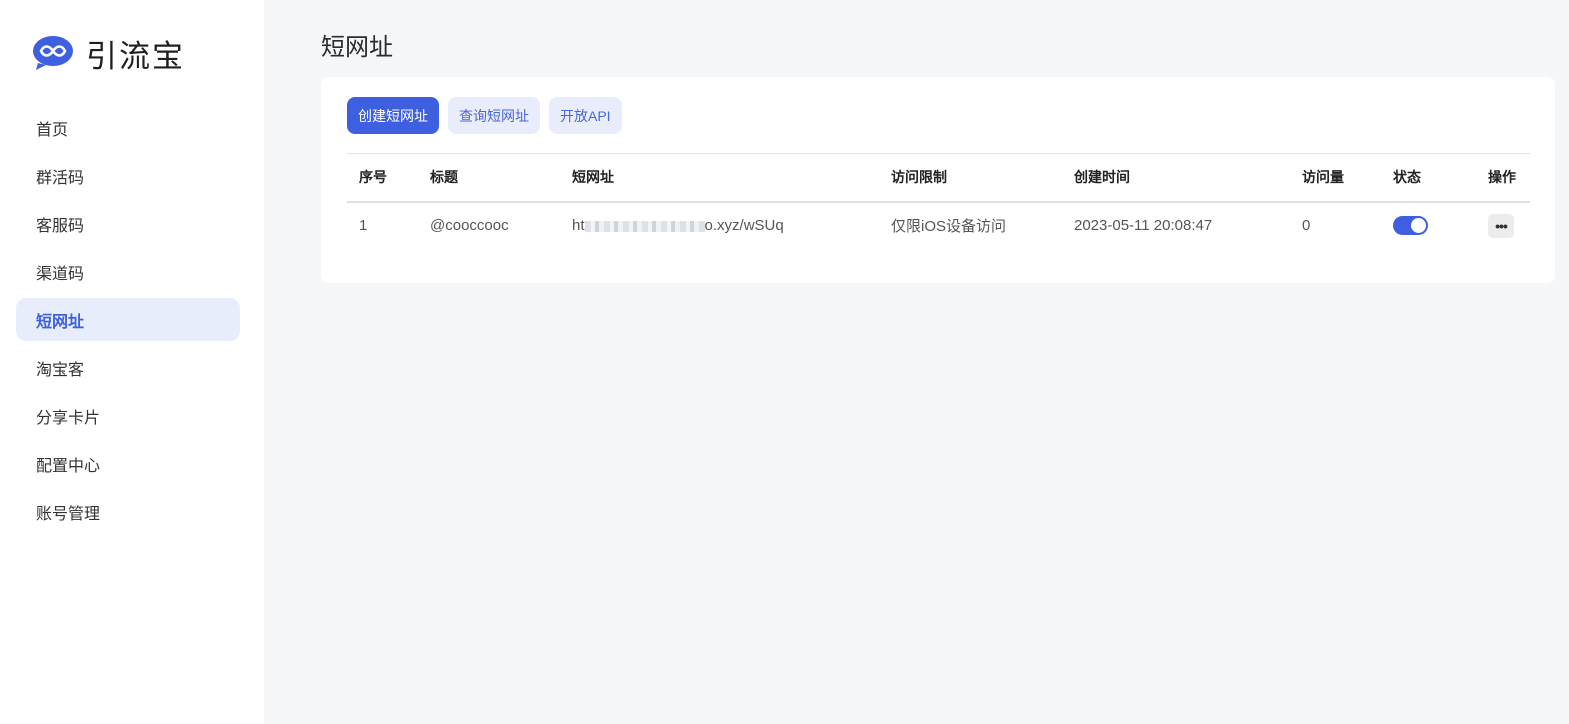 Image resolution: width=1569 pixels, height=724 pixels. Describe the element at coordinates (644, 226) in the screenshot. I see `redacted-url-segment` at that location.